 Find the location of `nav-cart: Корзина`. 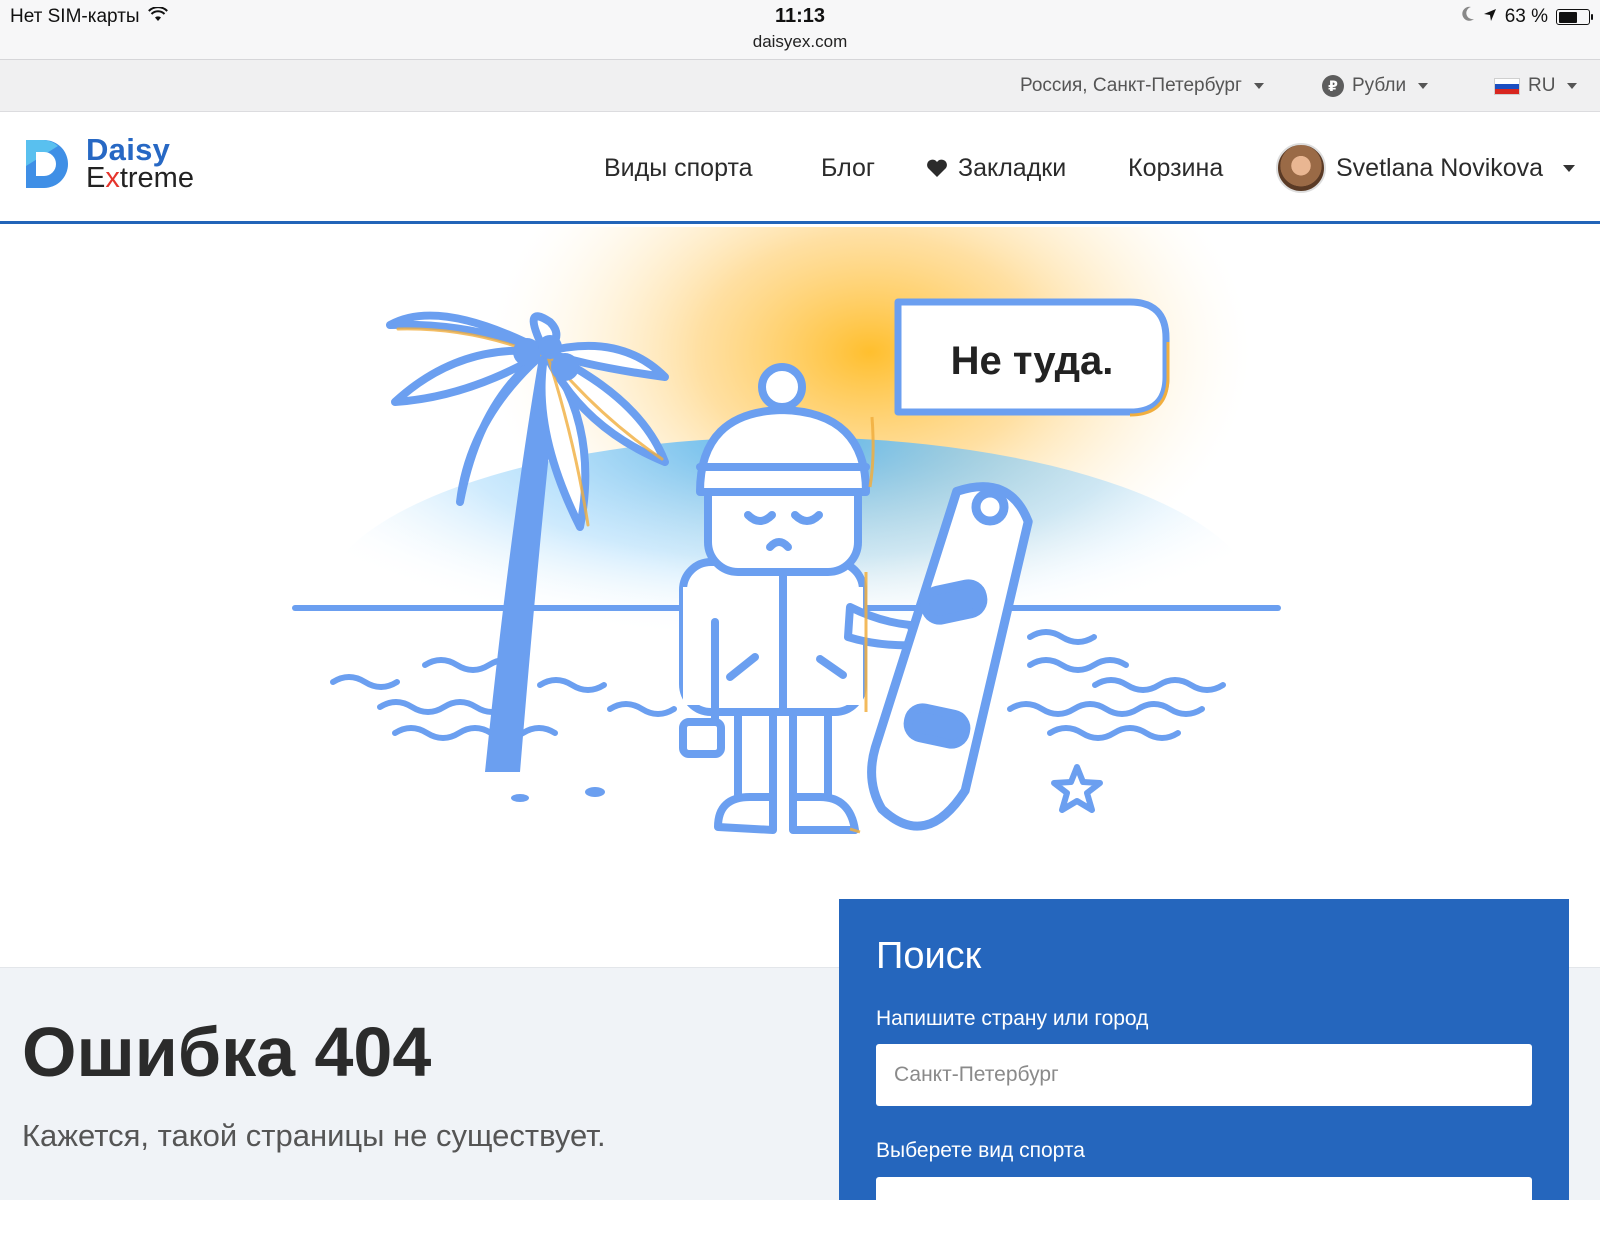

nav-cart: Корзина is located at coordinates (1175, 168).